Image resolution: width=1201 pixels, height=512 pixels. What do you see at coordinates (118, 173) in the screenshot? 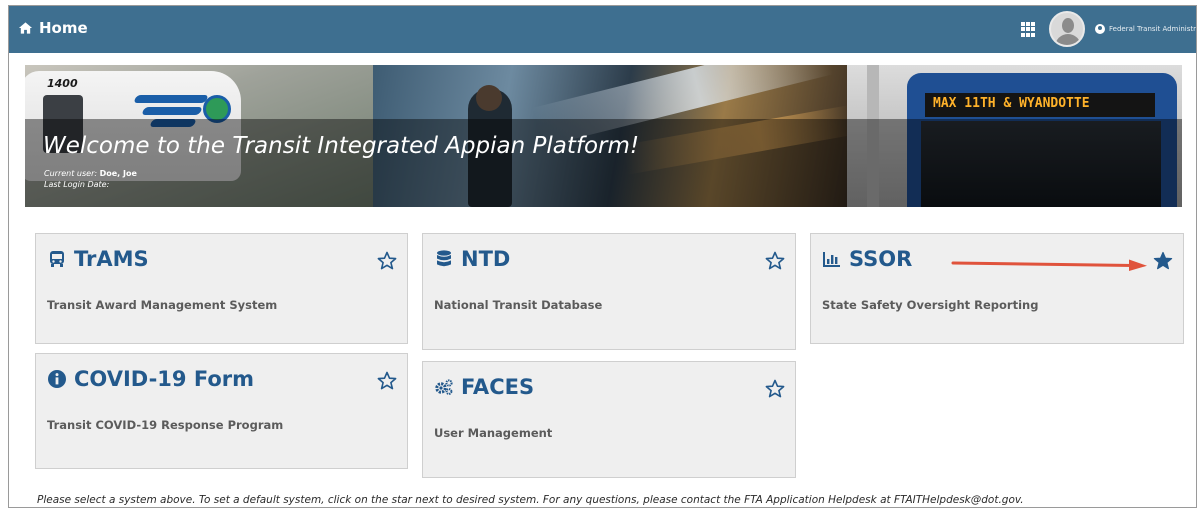
I see `current-user-name: Doe, Joe` at bounding box center [118, 173].